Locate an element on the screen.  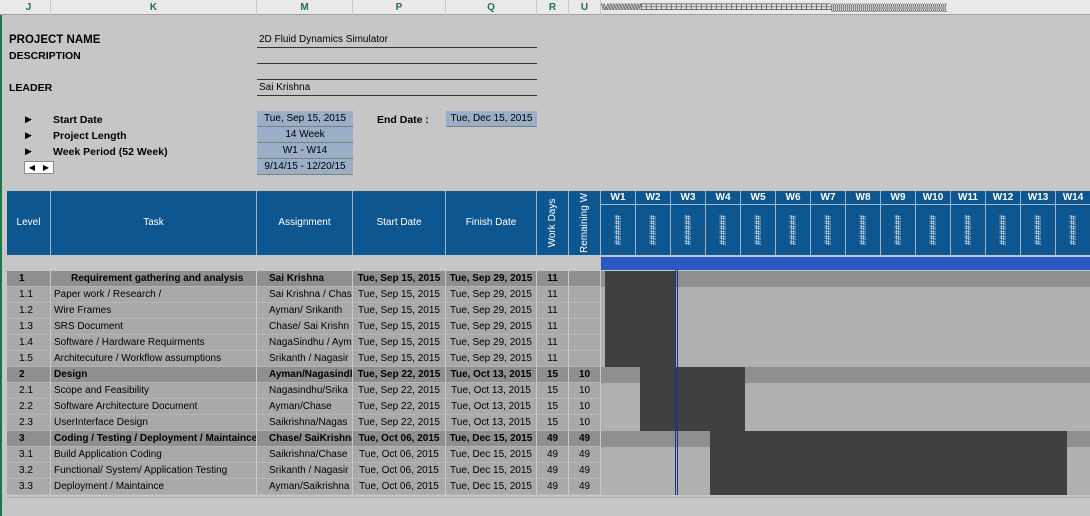
cell-level: 3.2 is located at coordinates (29, 471).